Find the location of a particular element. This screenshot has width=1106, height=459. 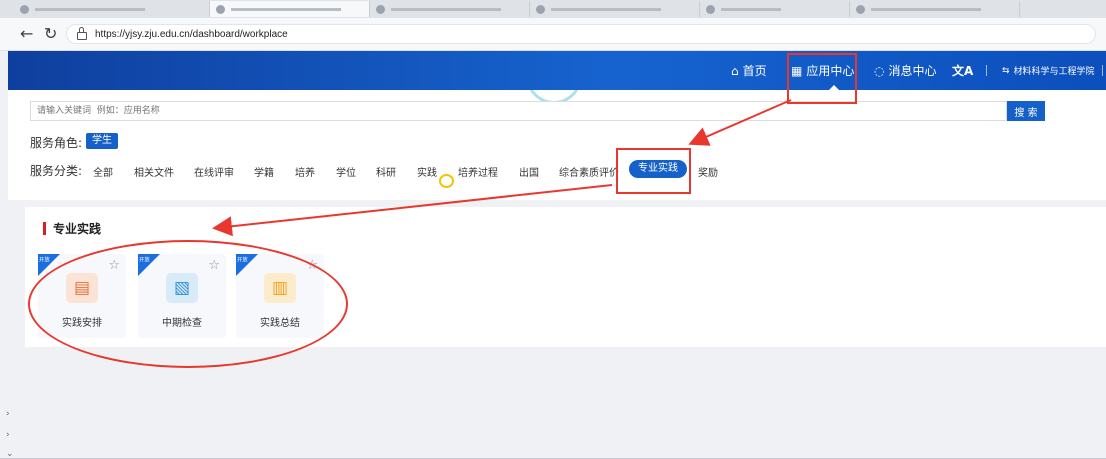

section-title: 专业实践 is located at coordinates (77, 229).